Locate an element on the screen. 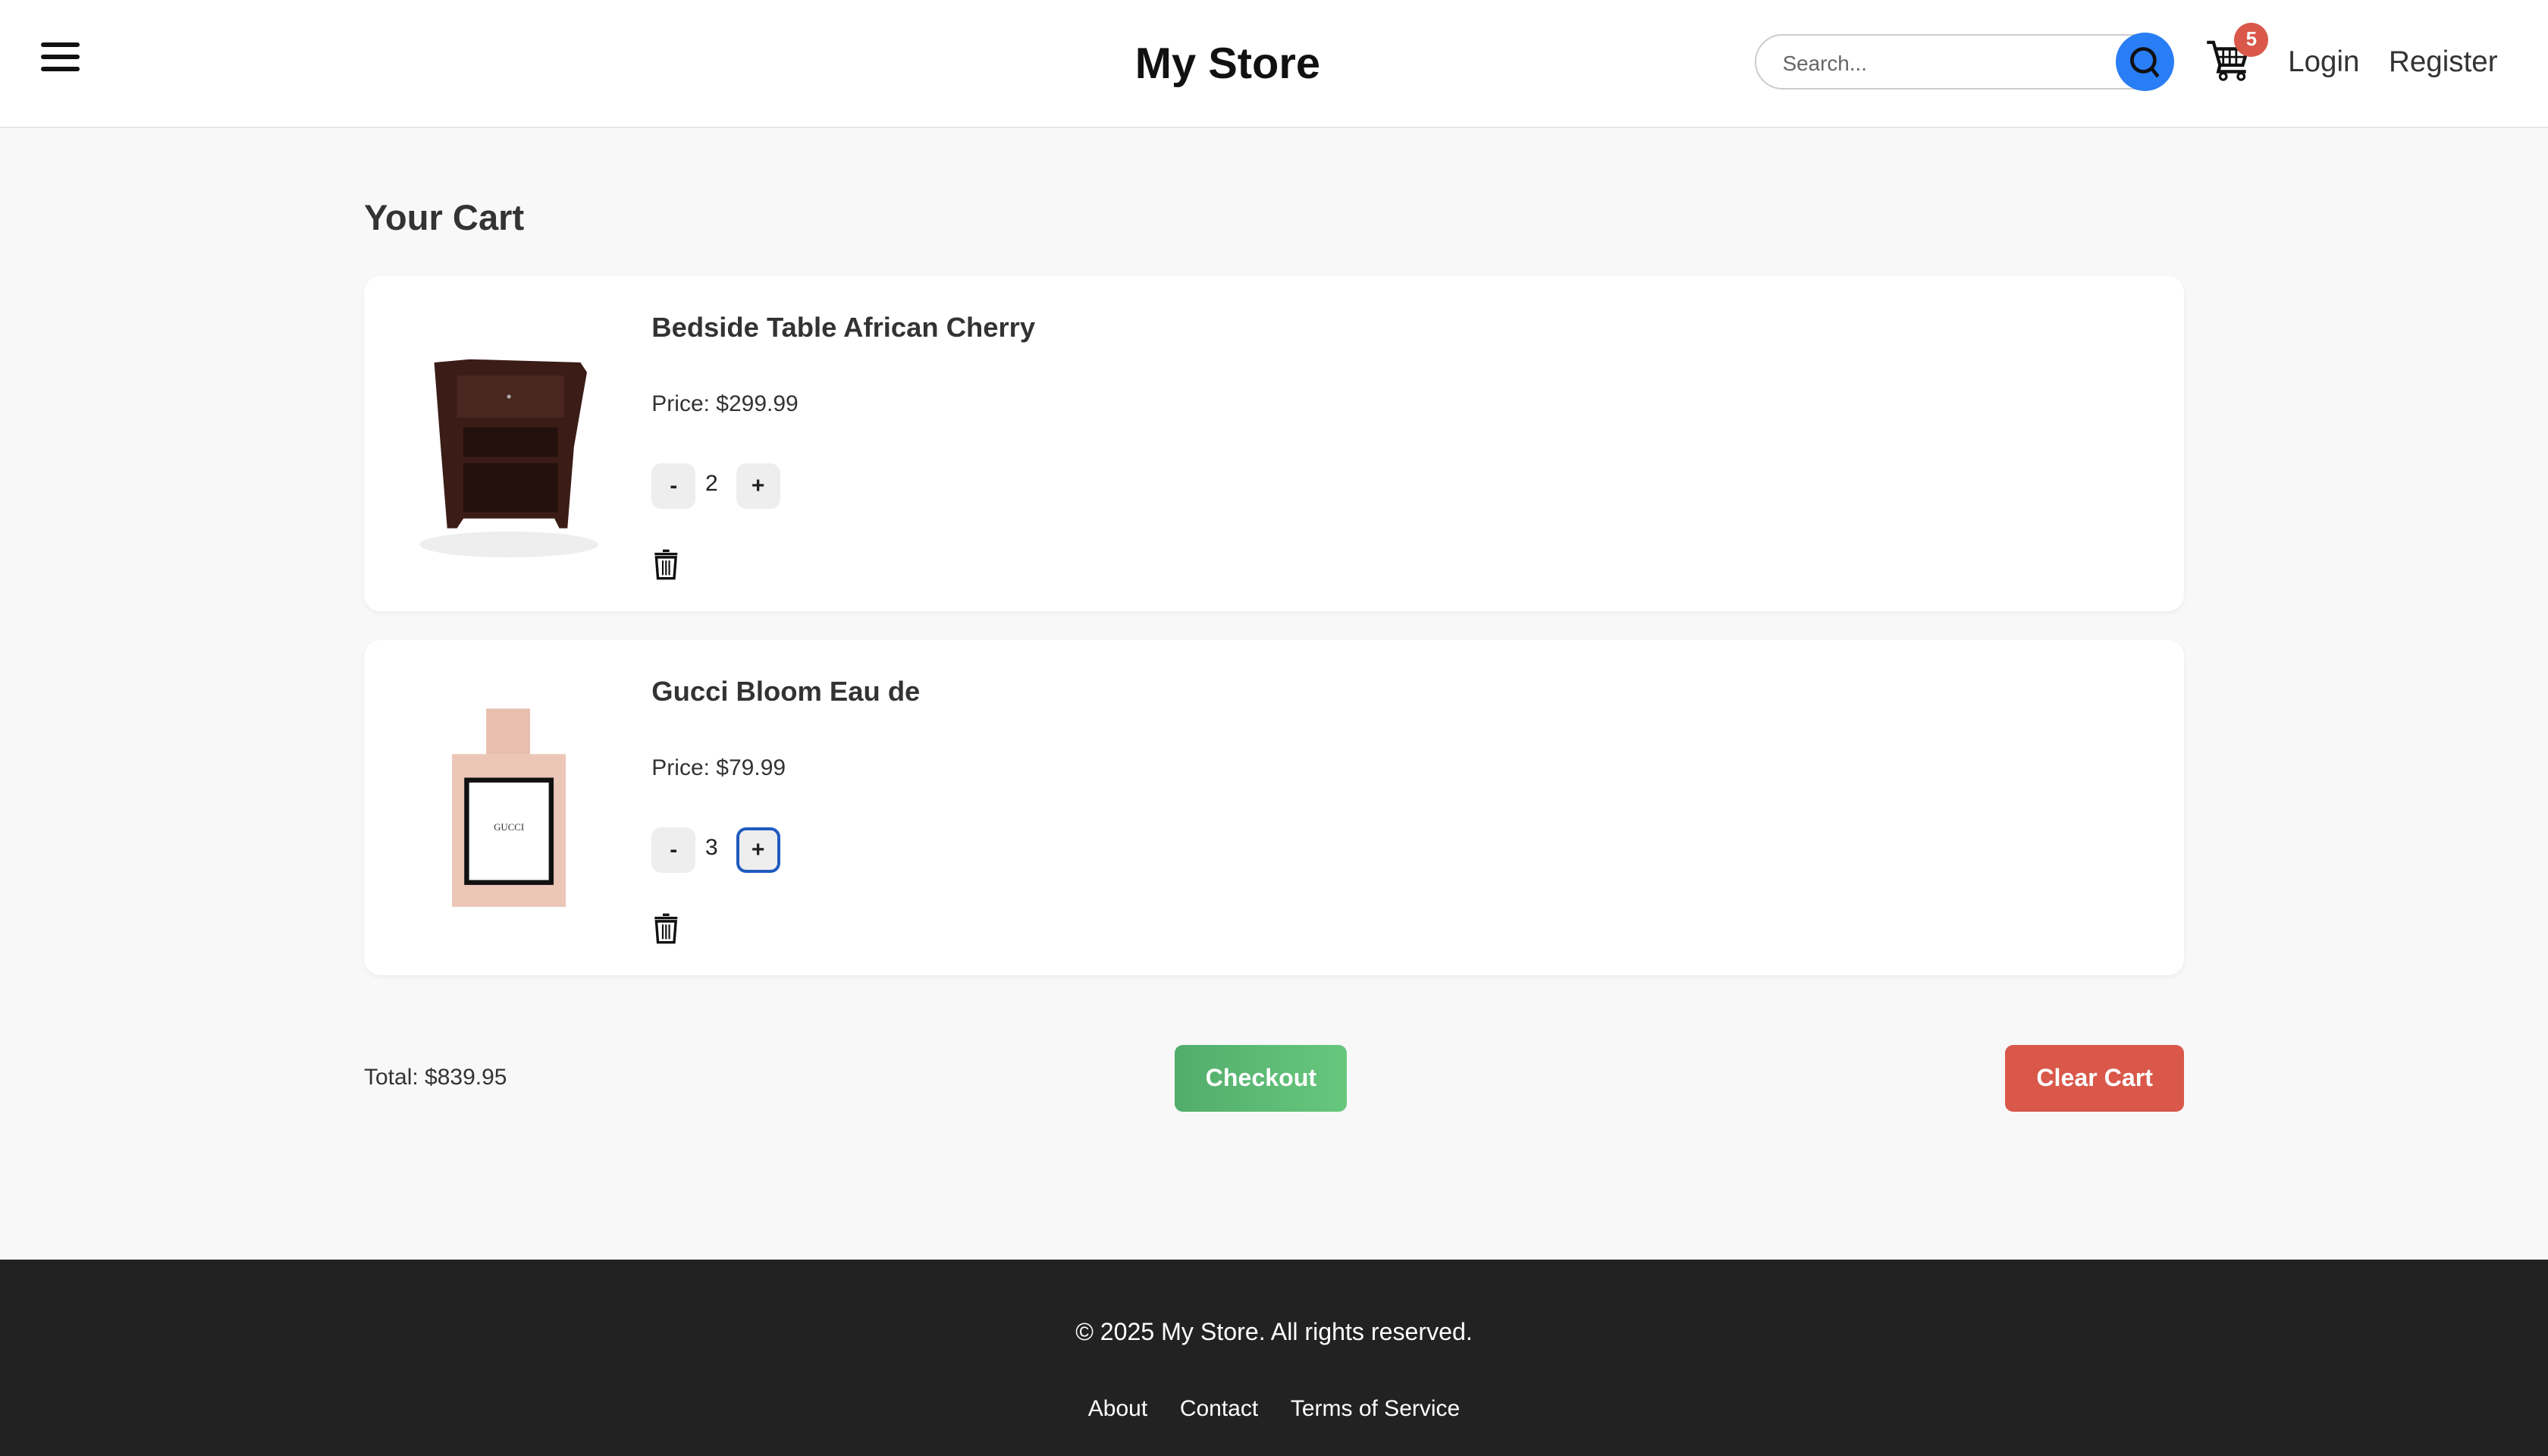 This screenshot has width=2548, height=1456. product-image-bedside-table is located at coordinates (508, 458).